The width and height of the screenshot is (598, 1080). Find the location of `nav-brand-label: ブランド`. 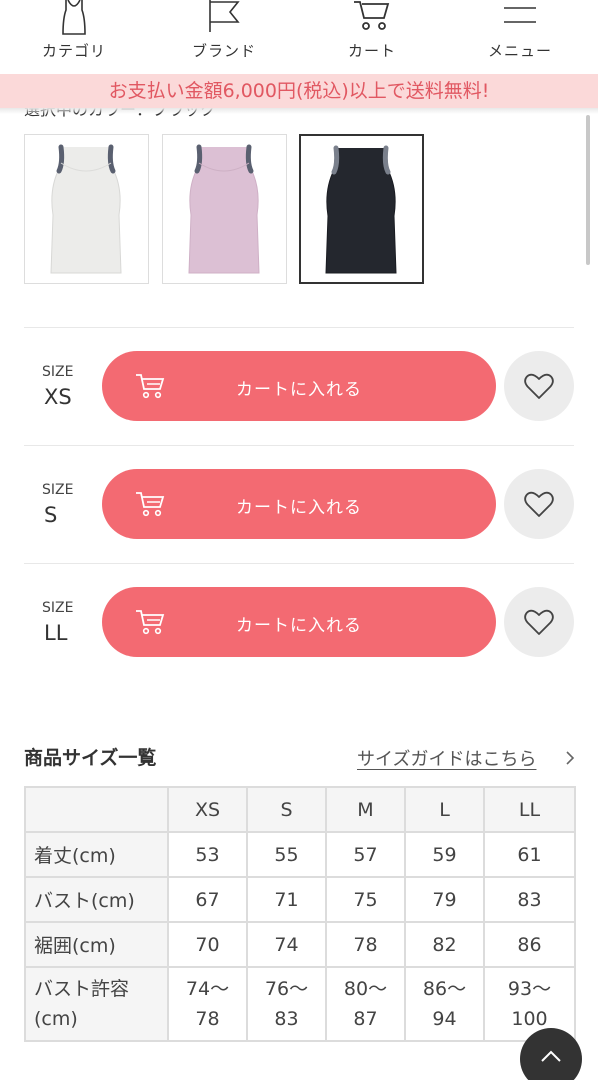

nav-brand-label: ブランド is located at coordinates (223, 51).